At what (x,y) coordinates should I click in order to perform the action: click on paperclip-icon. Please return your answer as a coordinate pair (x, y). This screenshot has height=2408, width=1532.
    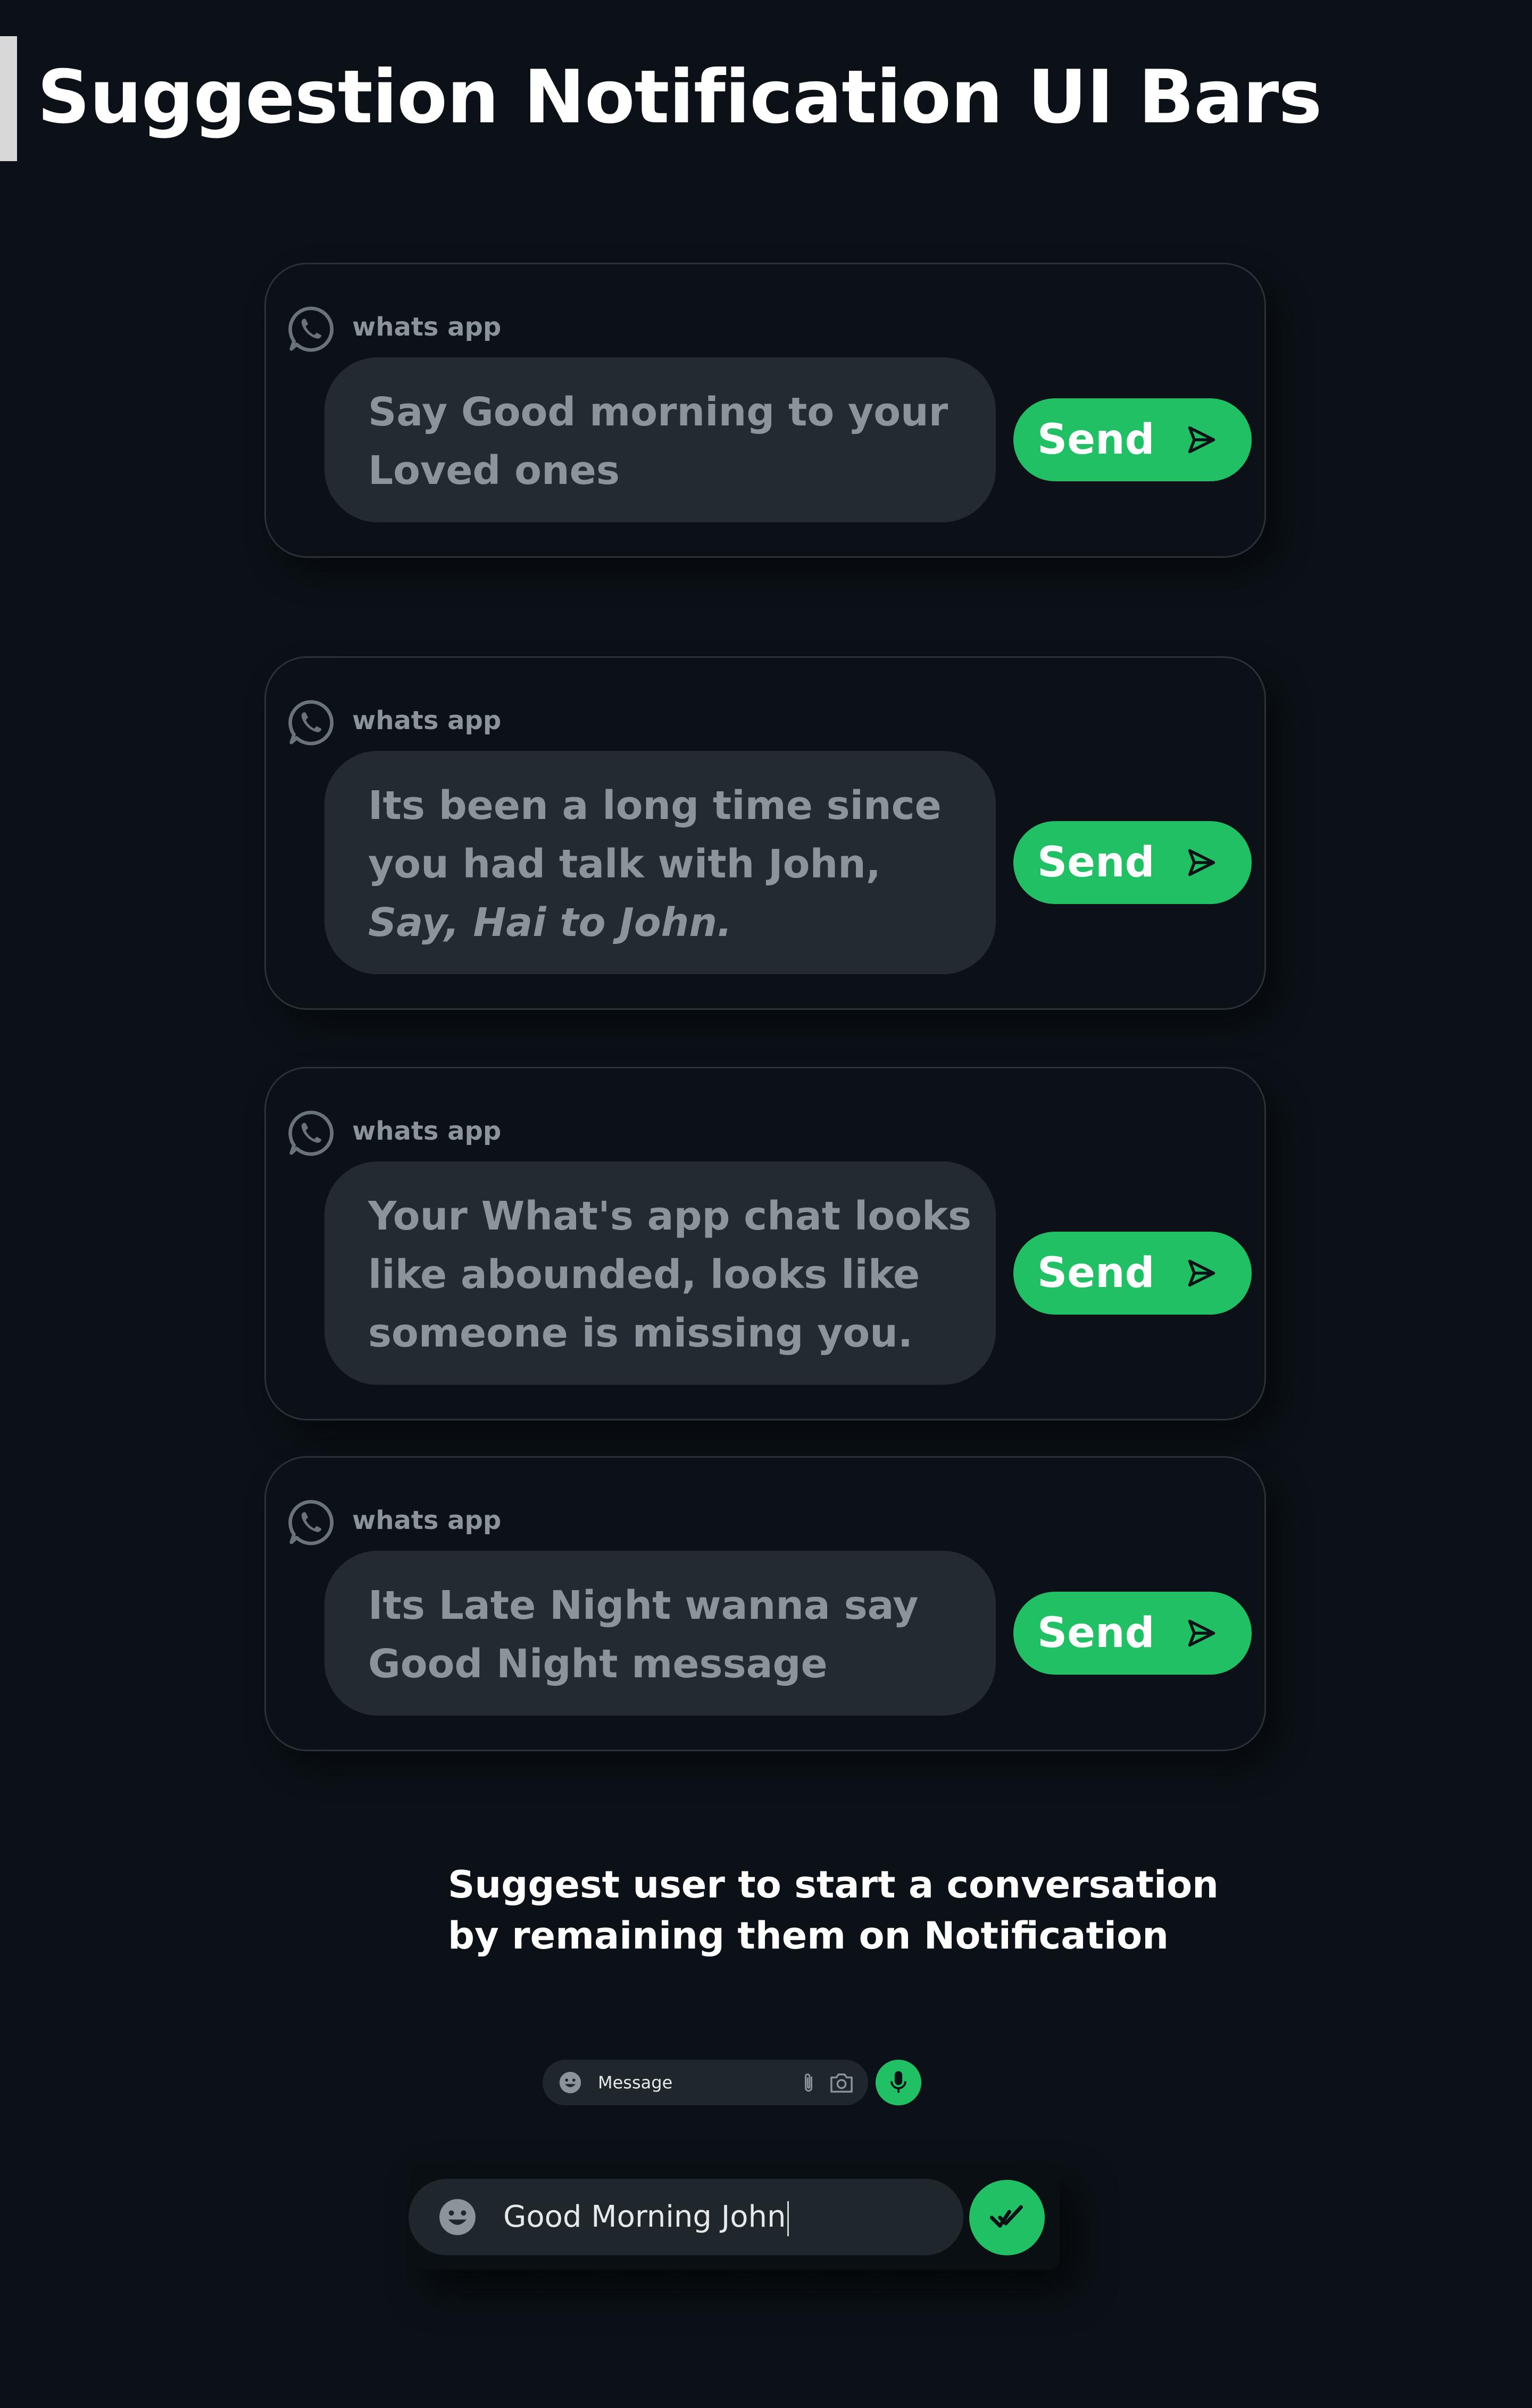
    Looking at the image, I should click on (809, 2083).